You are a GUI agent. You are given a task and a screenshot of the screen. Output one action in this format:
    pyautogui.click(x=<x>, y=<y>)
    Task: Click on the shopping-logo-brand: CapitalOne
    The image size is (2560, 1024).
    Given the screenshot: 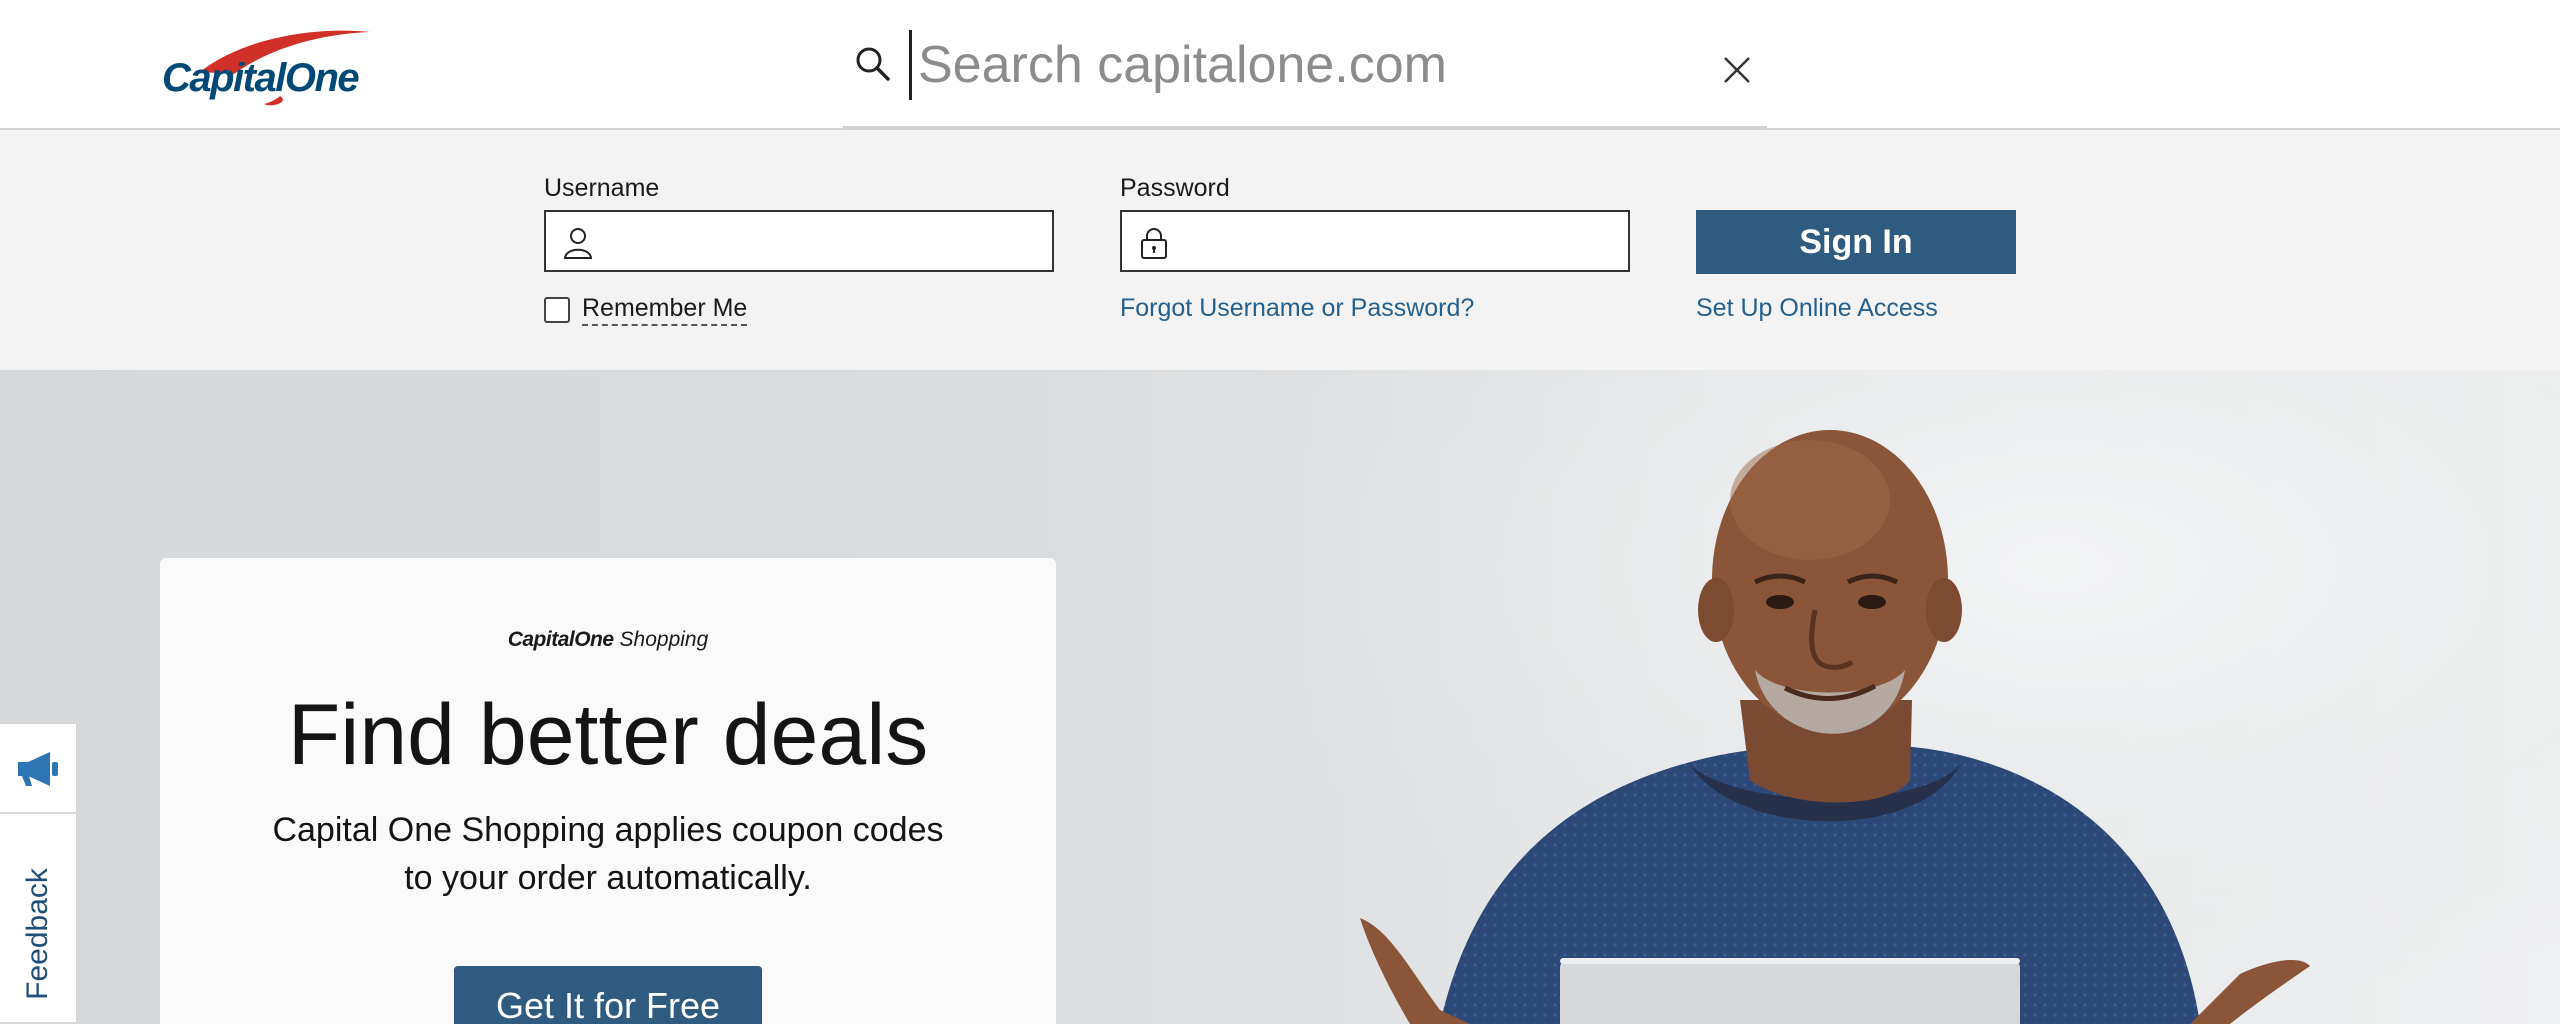 What is the action you would take?
    pyautogui.click(x=560, y=639)
    